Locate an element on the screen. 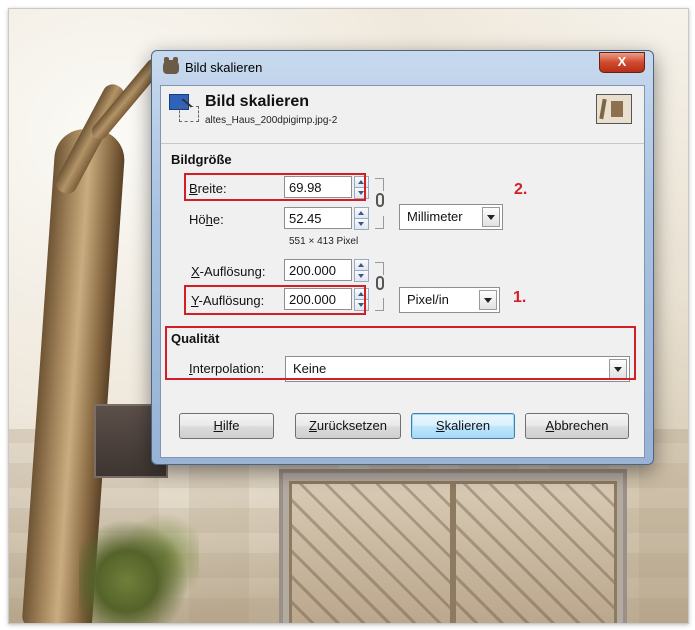 Image resolution: width=695 pixels, height=630 pixels. scale-button: Skalieren is located at coordinates (463, 426).